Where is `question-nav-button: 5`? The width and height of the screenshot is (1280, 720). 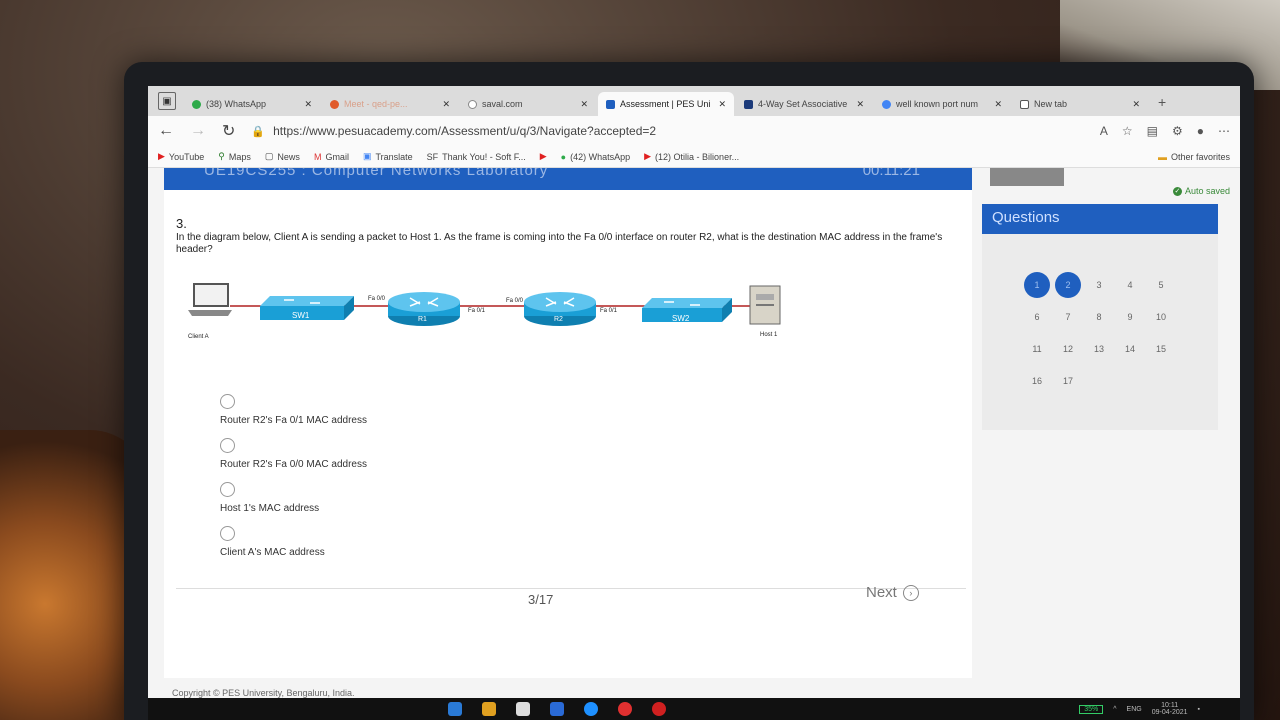
question-nav-button: 5 is located at coordinates (1161, 285).